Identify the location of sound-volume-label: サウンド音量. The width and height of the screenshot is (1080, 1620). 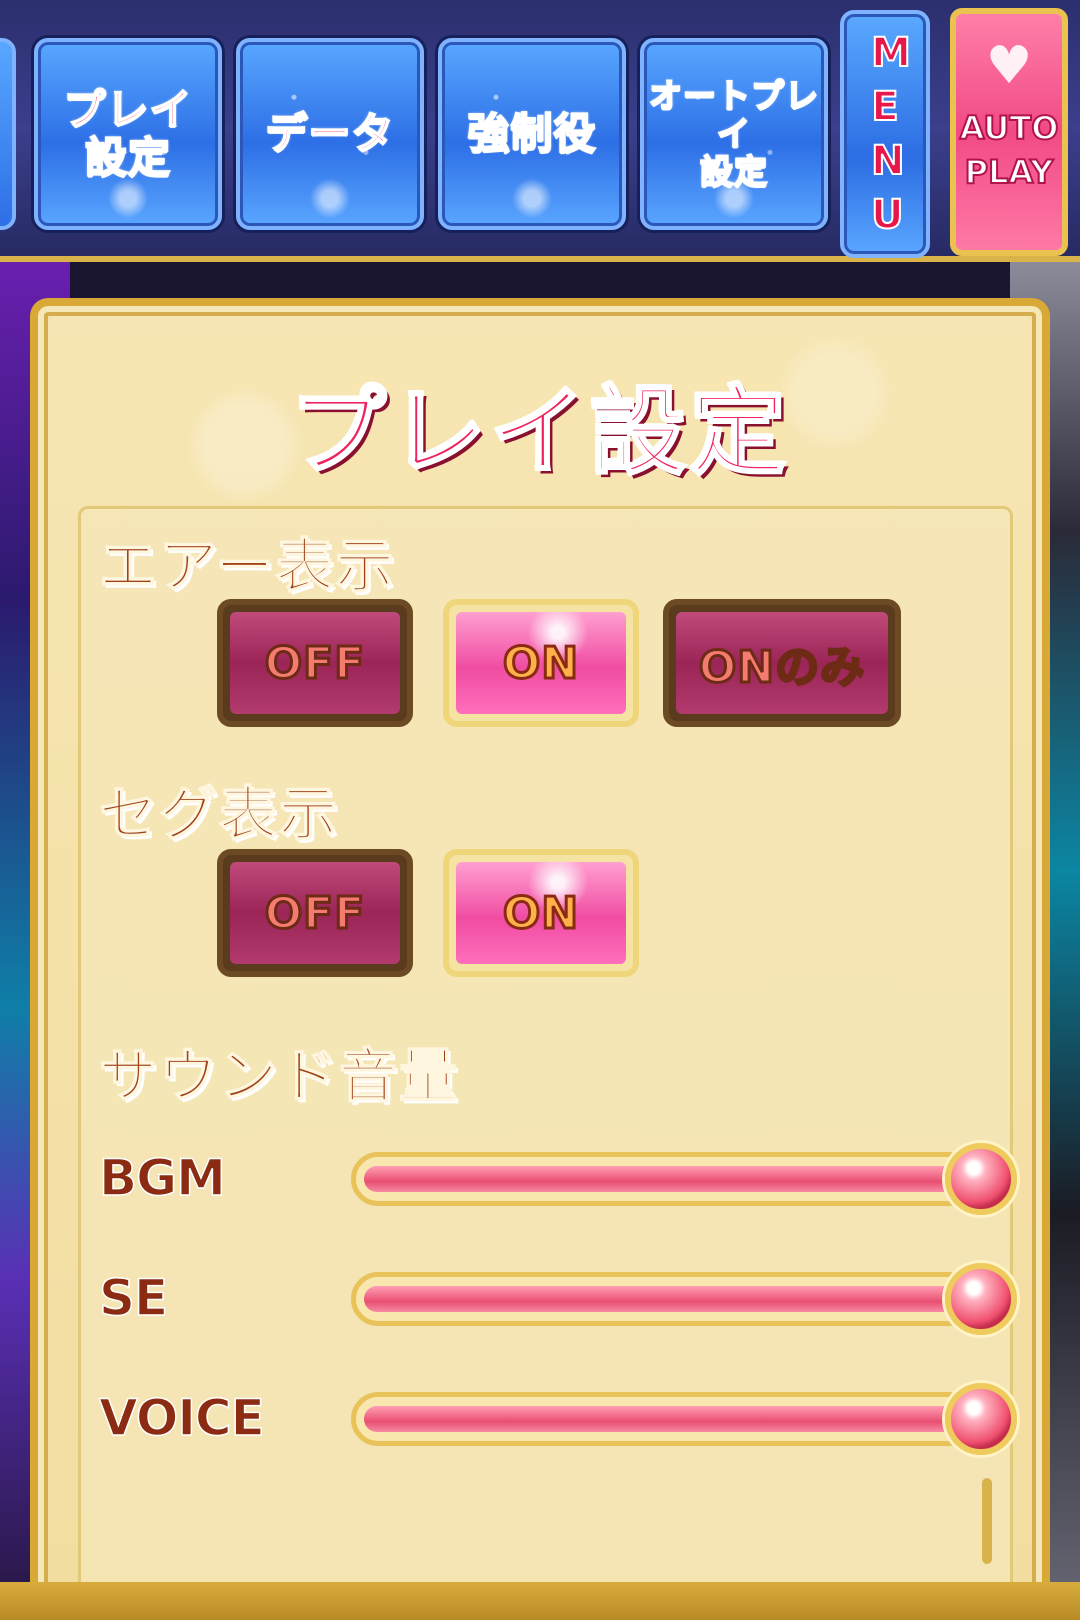
(279, 1076).